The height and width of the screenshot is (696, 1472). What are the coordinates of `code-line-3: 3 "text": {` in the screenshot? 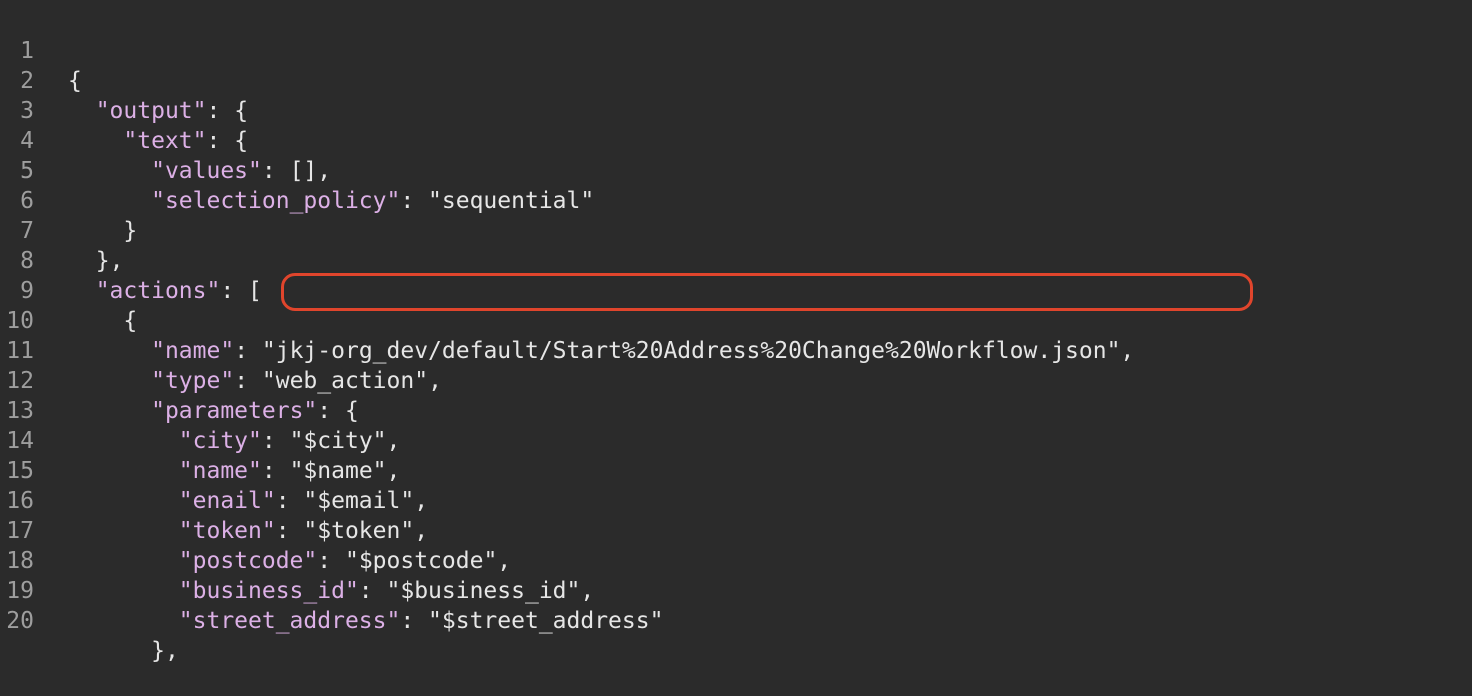 It's located at (736, 110).